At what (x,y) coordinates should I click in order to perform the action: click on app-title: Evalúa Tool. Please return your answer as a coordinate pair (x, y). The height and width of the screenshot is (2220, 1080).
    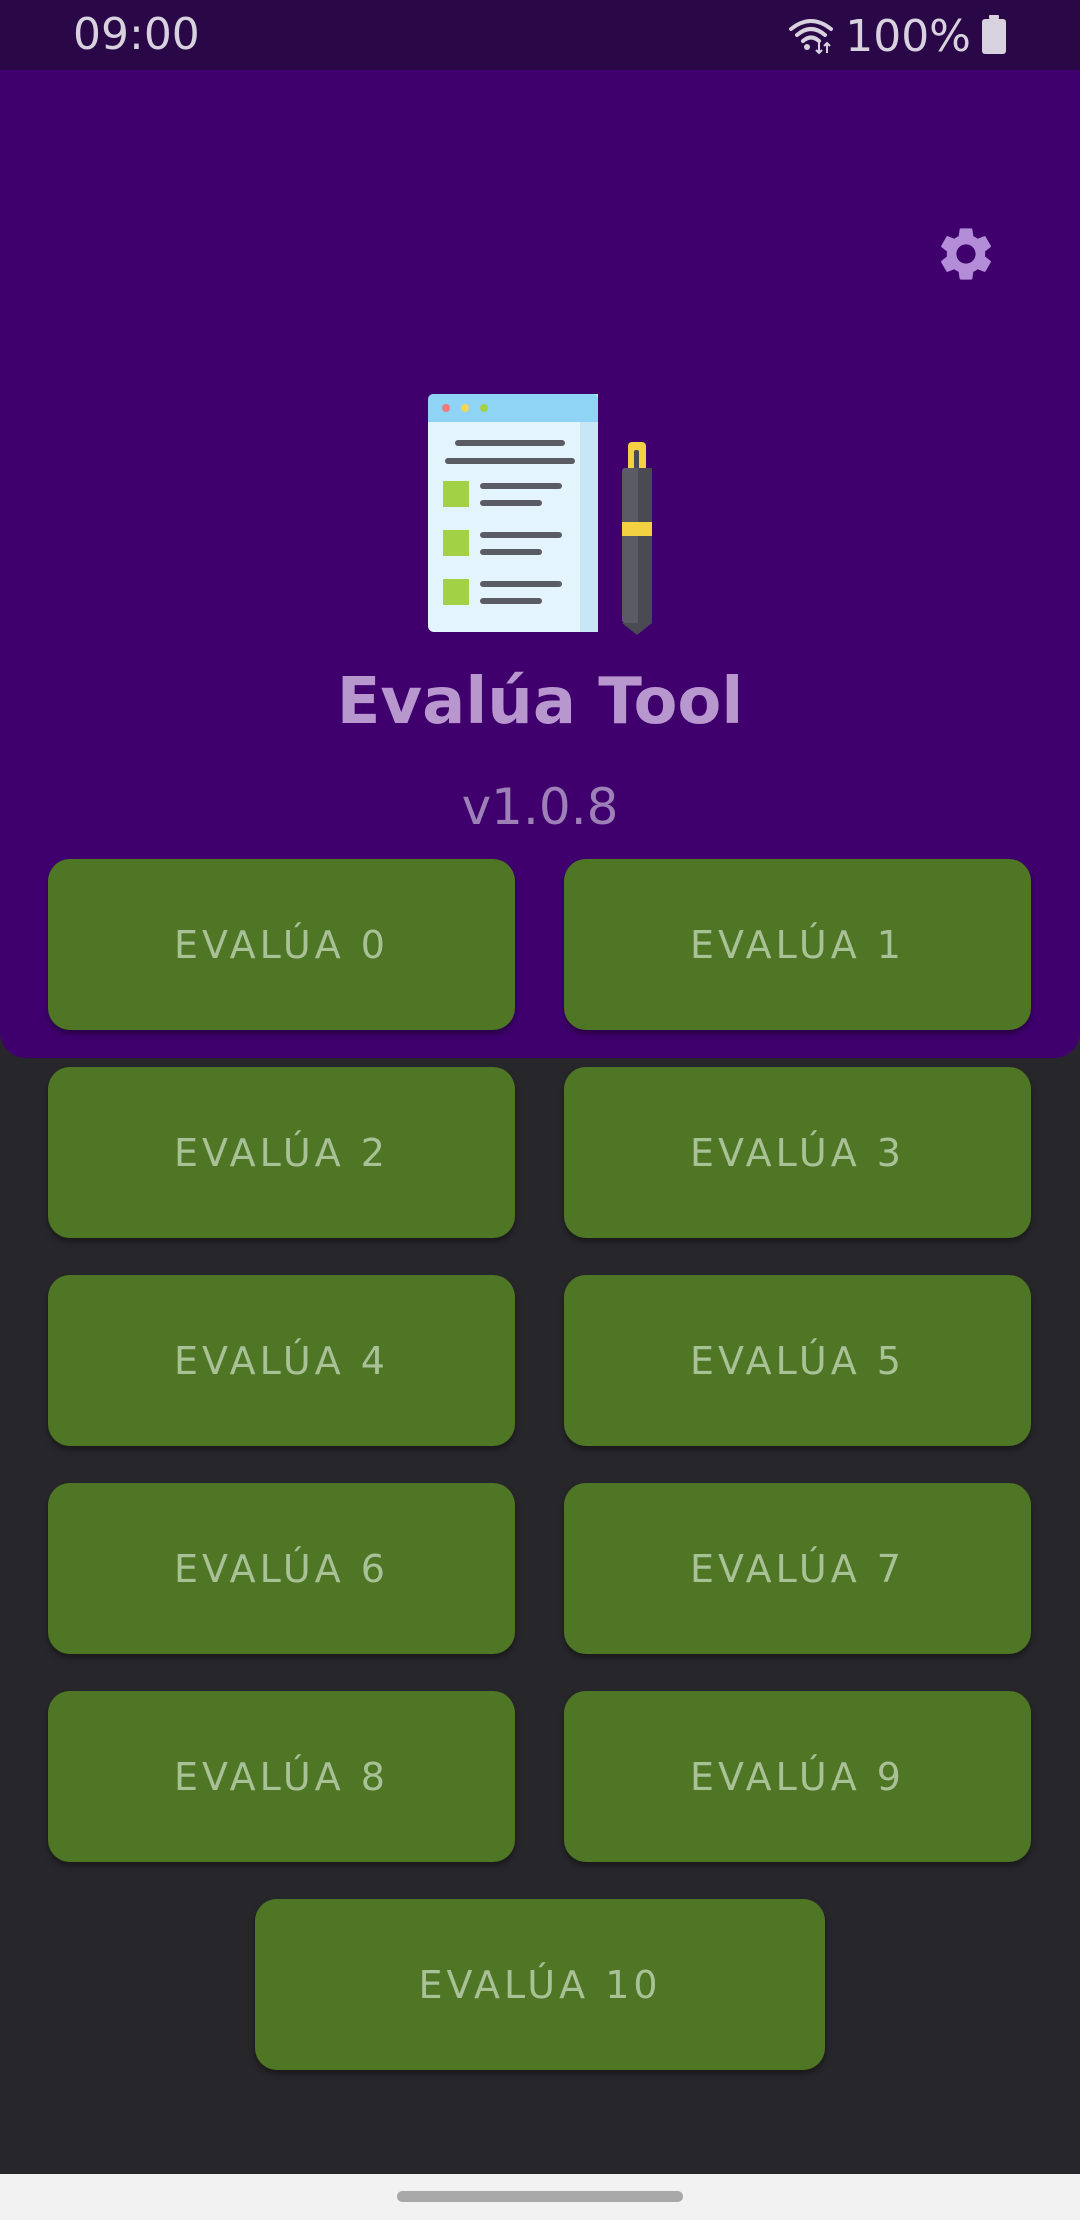
    Looking at the image, I should click on (540, 702).